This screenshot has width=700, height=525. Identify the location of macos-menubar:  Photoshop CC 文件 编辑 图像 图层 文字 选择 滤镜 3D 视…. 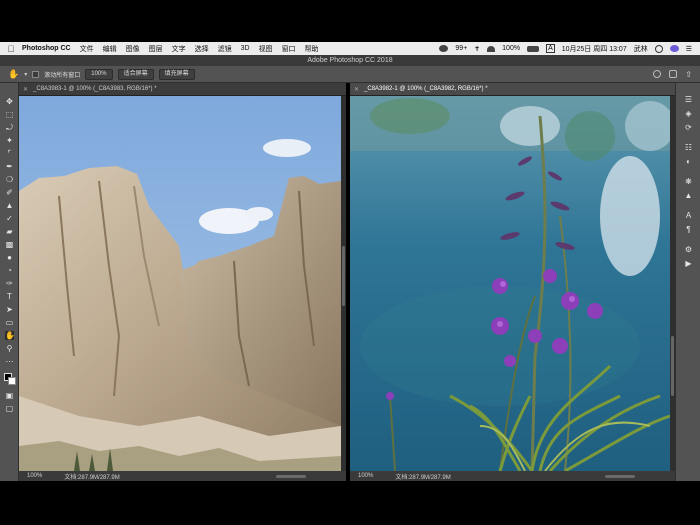
(350, 48).